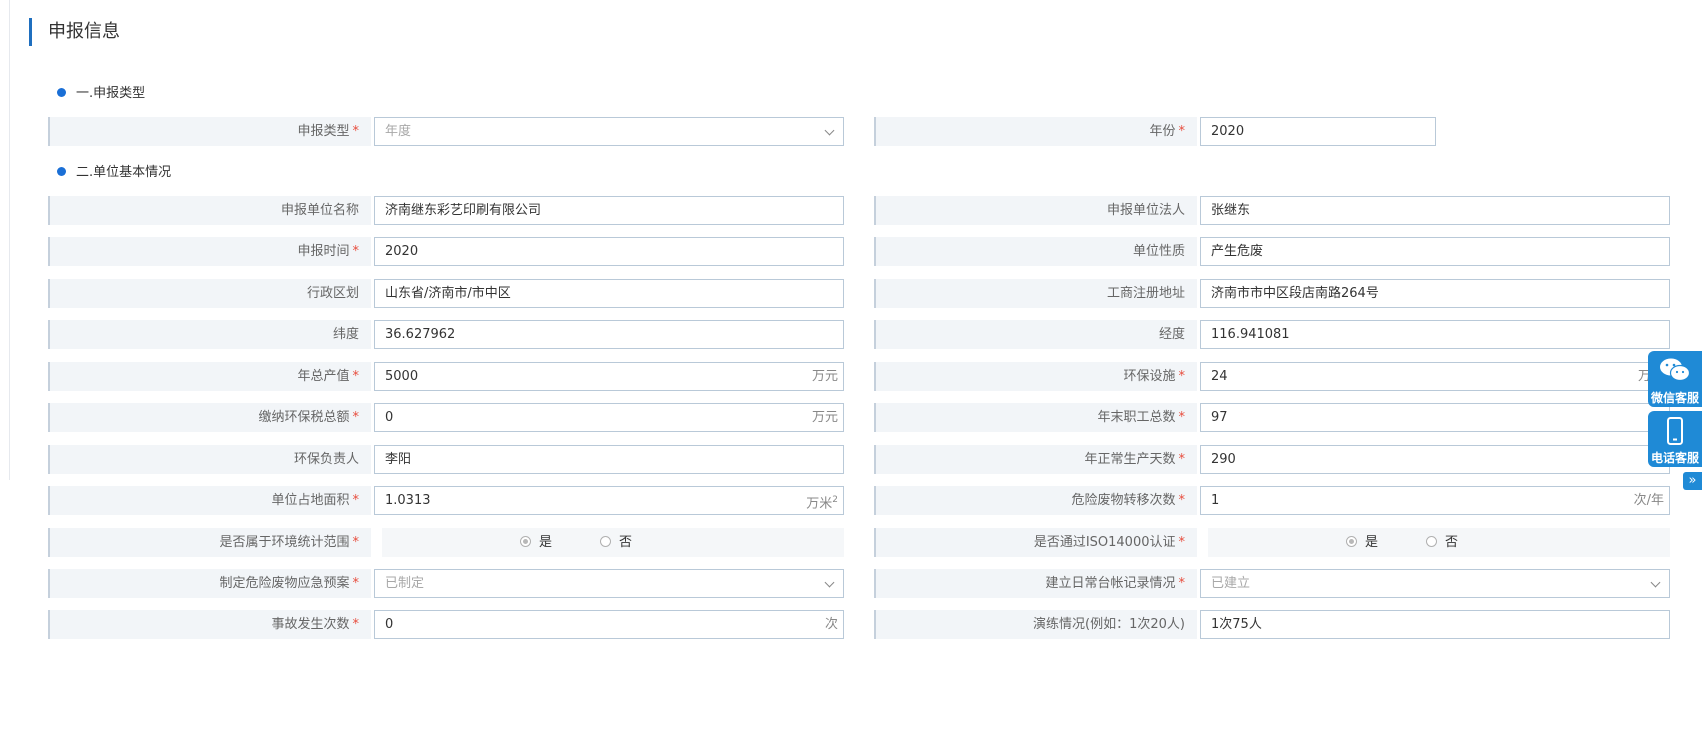 This screenshot has width=1702, height=737. Describe the element at coordinates (209, 542) in the screenshot. I see `env-stat-label: 是否属于环境统计范围 *` at that location.